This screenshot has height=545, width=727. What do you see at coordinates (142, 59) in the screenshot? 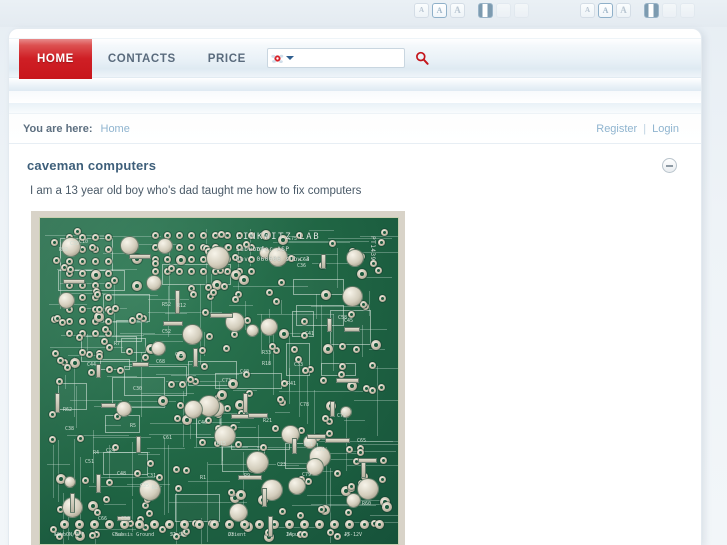
I see `nav-item-contacts: CONTACTS` at bounding box center [142, 59].